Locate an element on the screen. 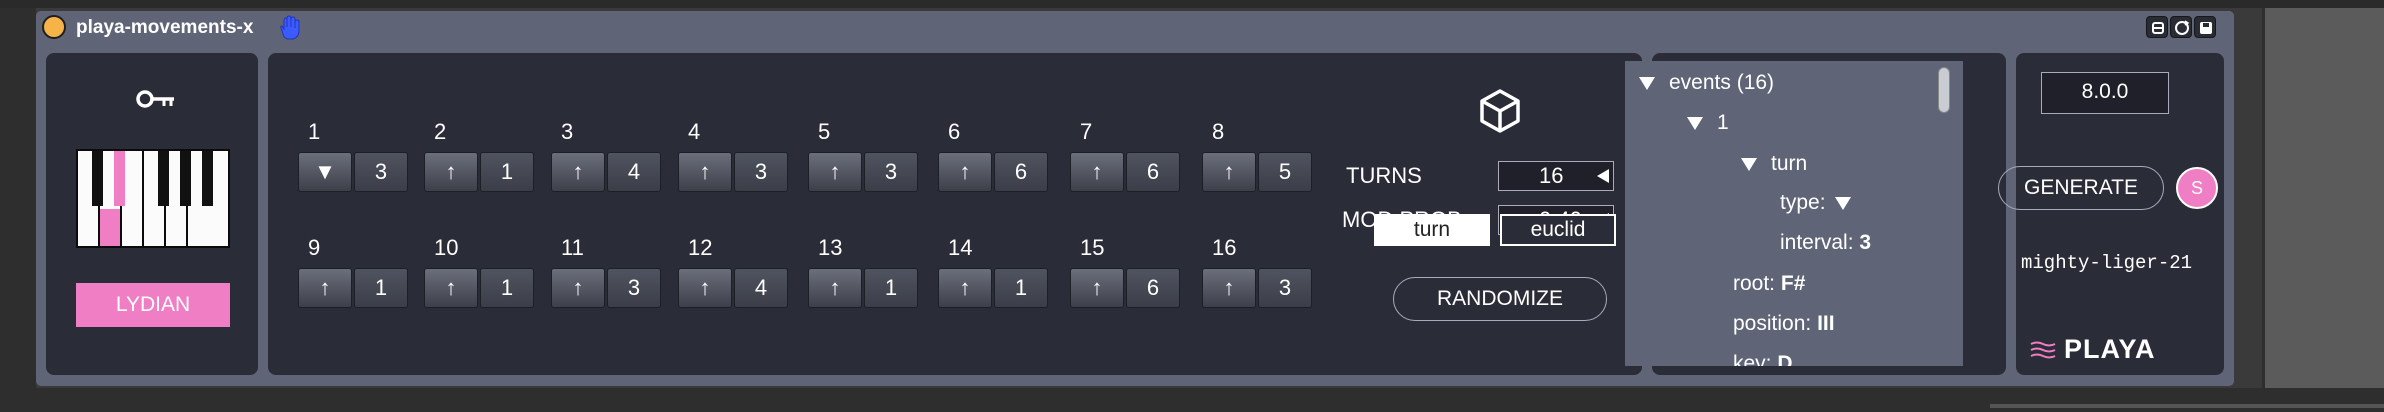 Image resolution: width=2384 pixels, height=412 pixels. wave-logo-icon is located at coordinates (2043, 349).